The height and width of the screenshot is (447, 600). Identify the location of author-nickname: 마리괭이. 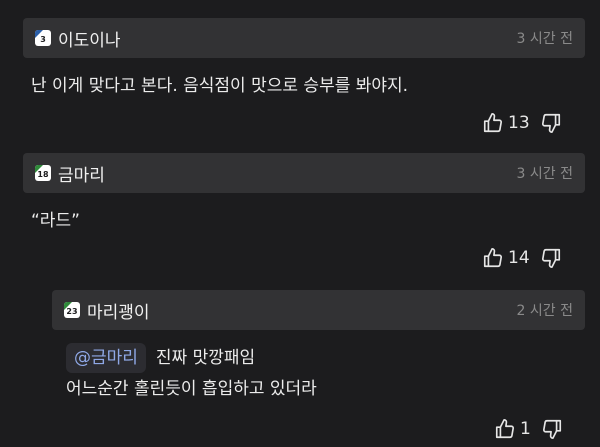
(118, 310).